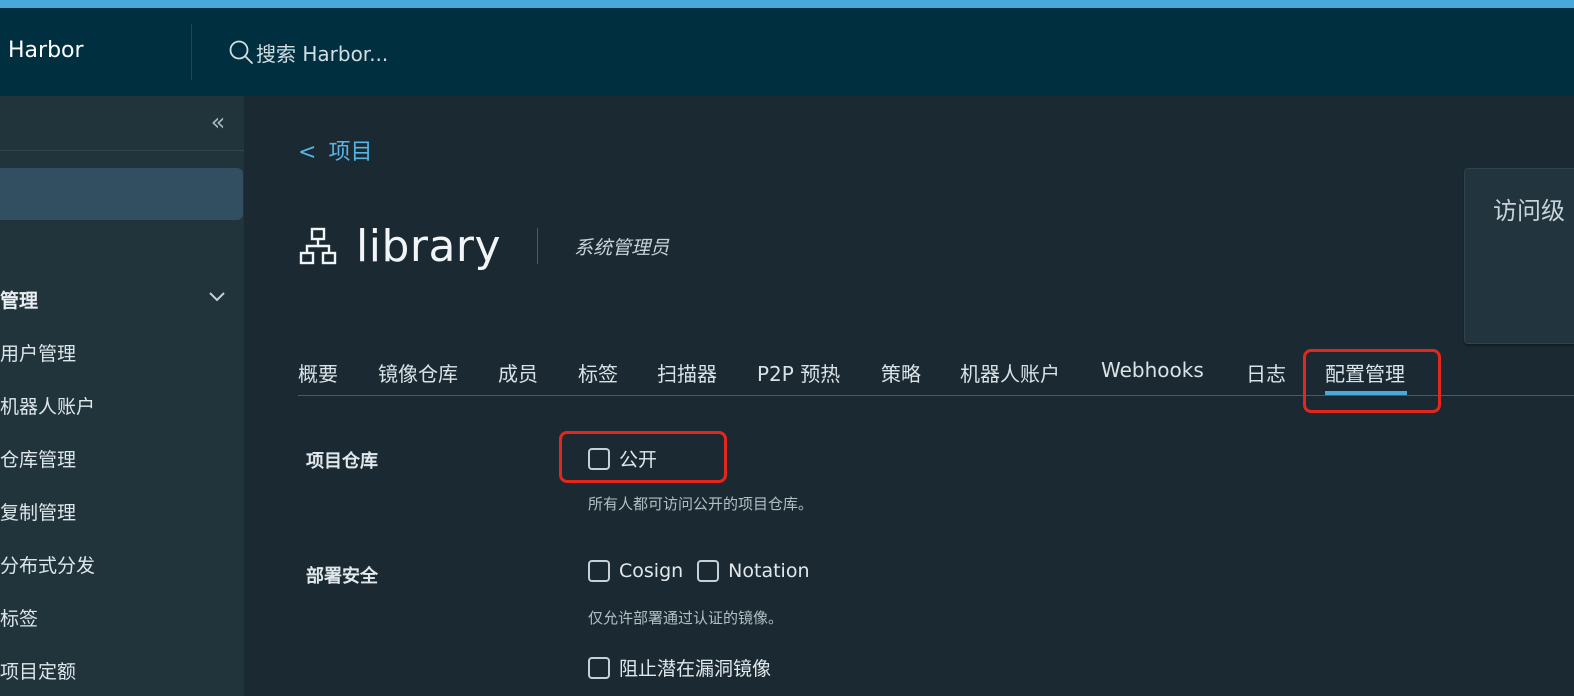  What do you see at coordinates (787, 4) in the screenshot?
I see `top-accent-stripe` at bounding box center [787, 4].